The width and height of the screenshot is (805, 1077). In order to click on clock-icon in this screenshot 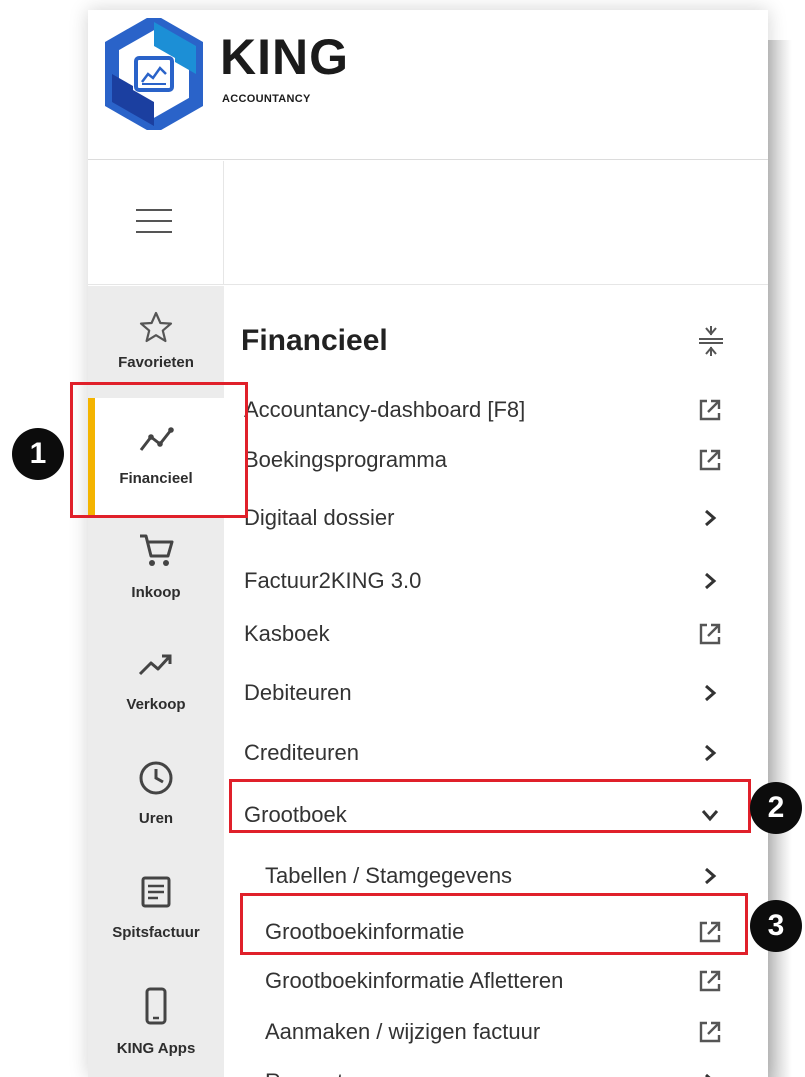, I will do `click(156, 778)`.